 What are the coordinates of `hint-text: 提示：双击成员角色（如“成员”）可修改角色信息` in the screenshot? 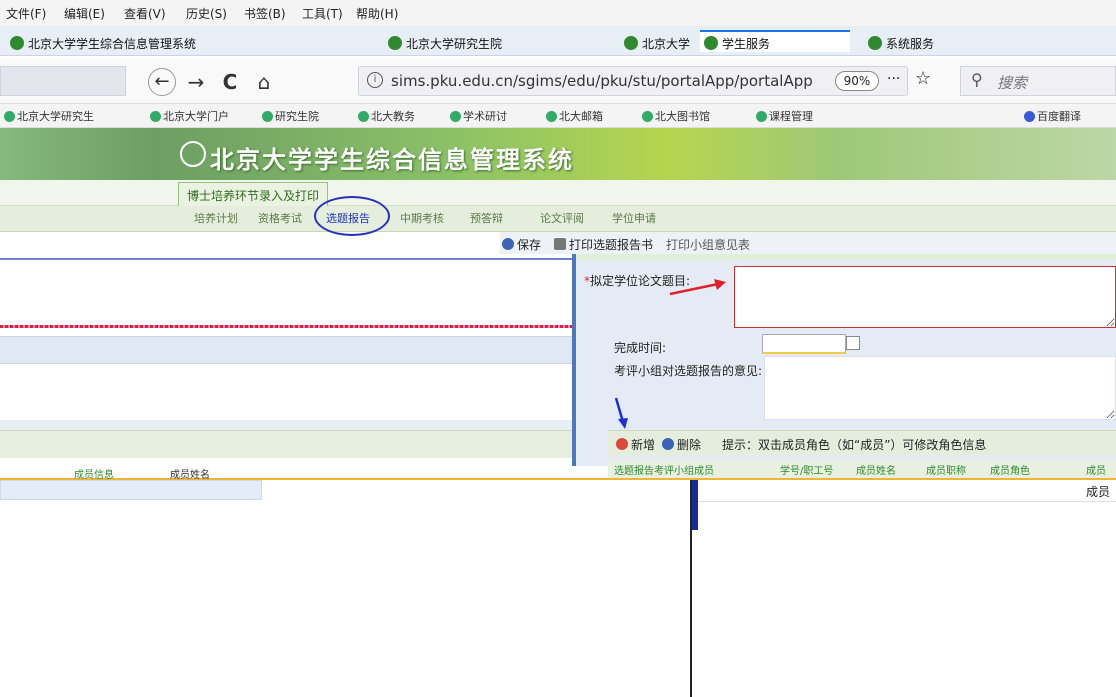 It's located at (854, 445).